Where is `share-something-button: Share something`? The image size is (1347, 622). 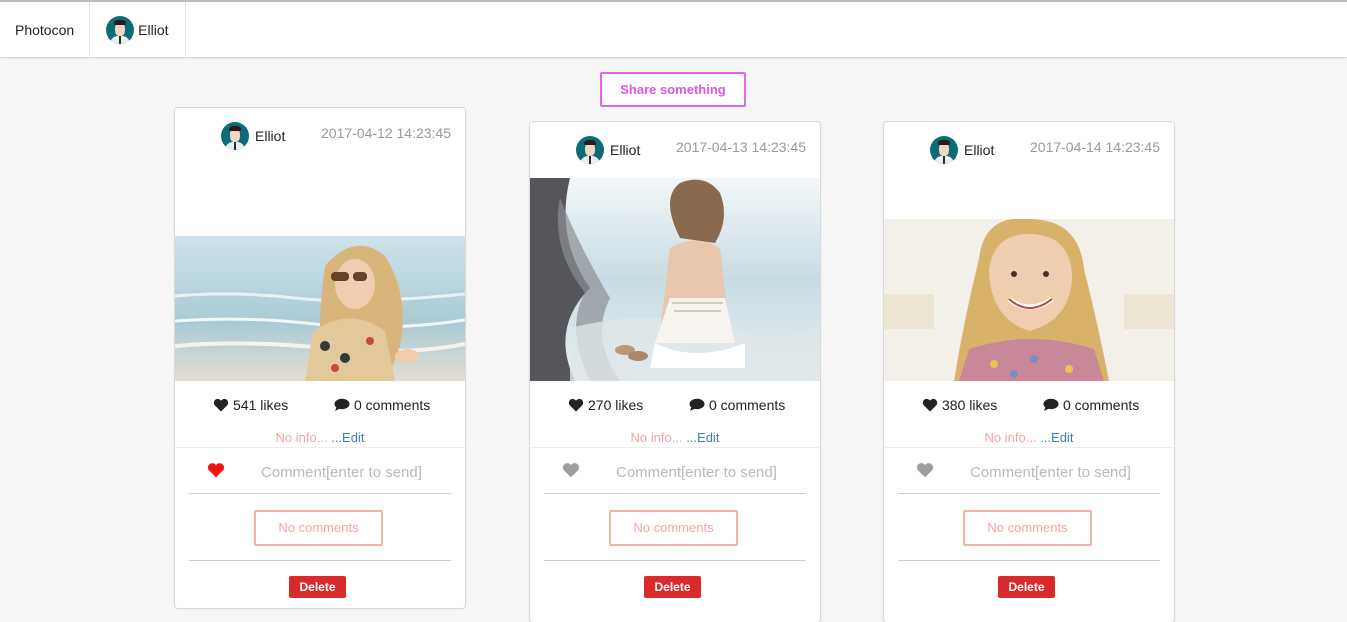 share-something-button: Share something is located at coordinates (673, 89).